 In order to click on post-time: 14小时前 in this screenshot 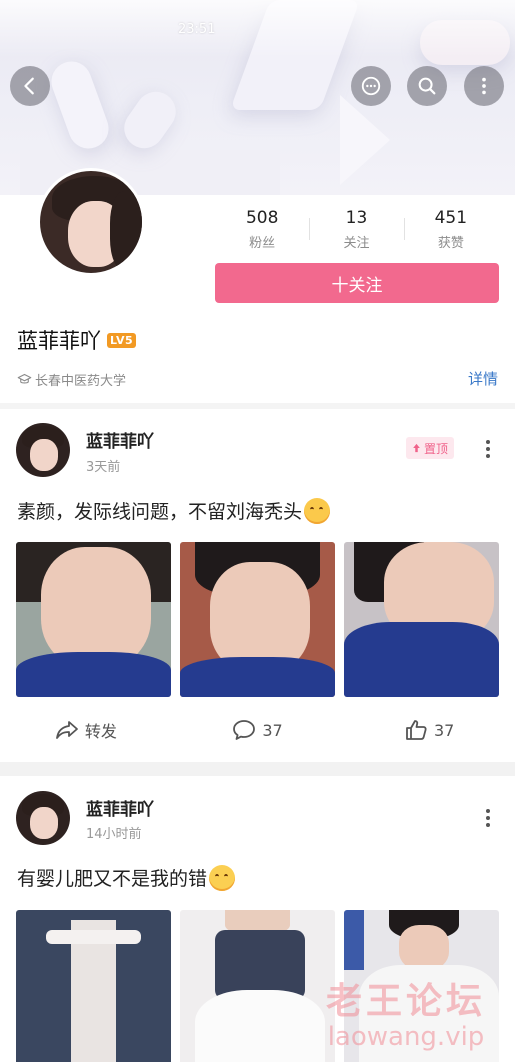, I will do `click(114, 834)`.